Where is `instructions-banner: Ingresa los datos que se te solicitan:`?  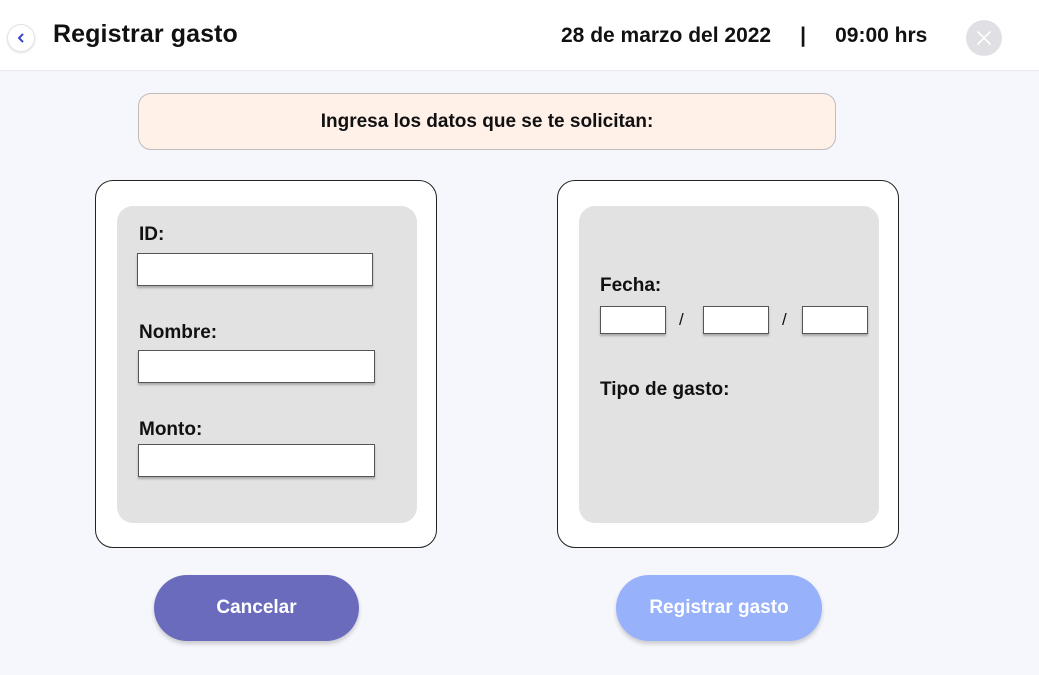 instructions-banner: Ingresa los datos que se te solicitan: is located at coordinates (487, 121).